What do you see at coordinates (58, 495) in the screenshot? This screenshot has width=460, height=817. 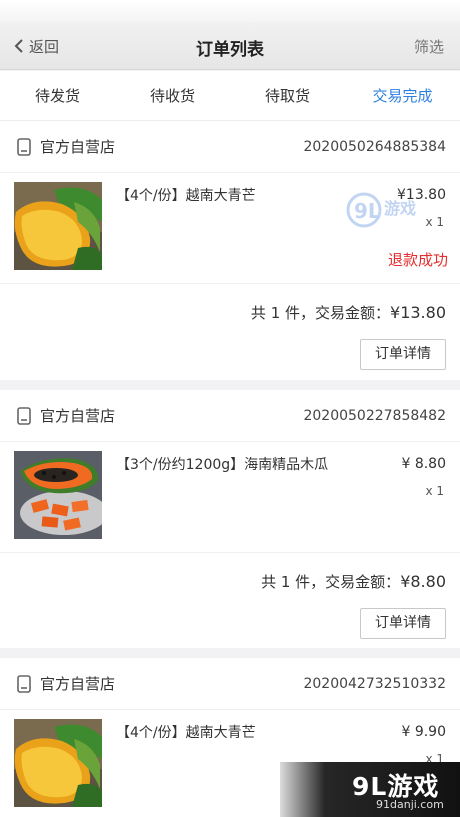 I see `papaya-image` at bounding box center [58, 495].